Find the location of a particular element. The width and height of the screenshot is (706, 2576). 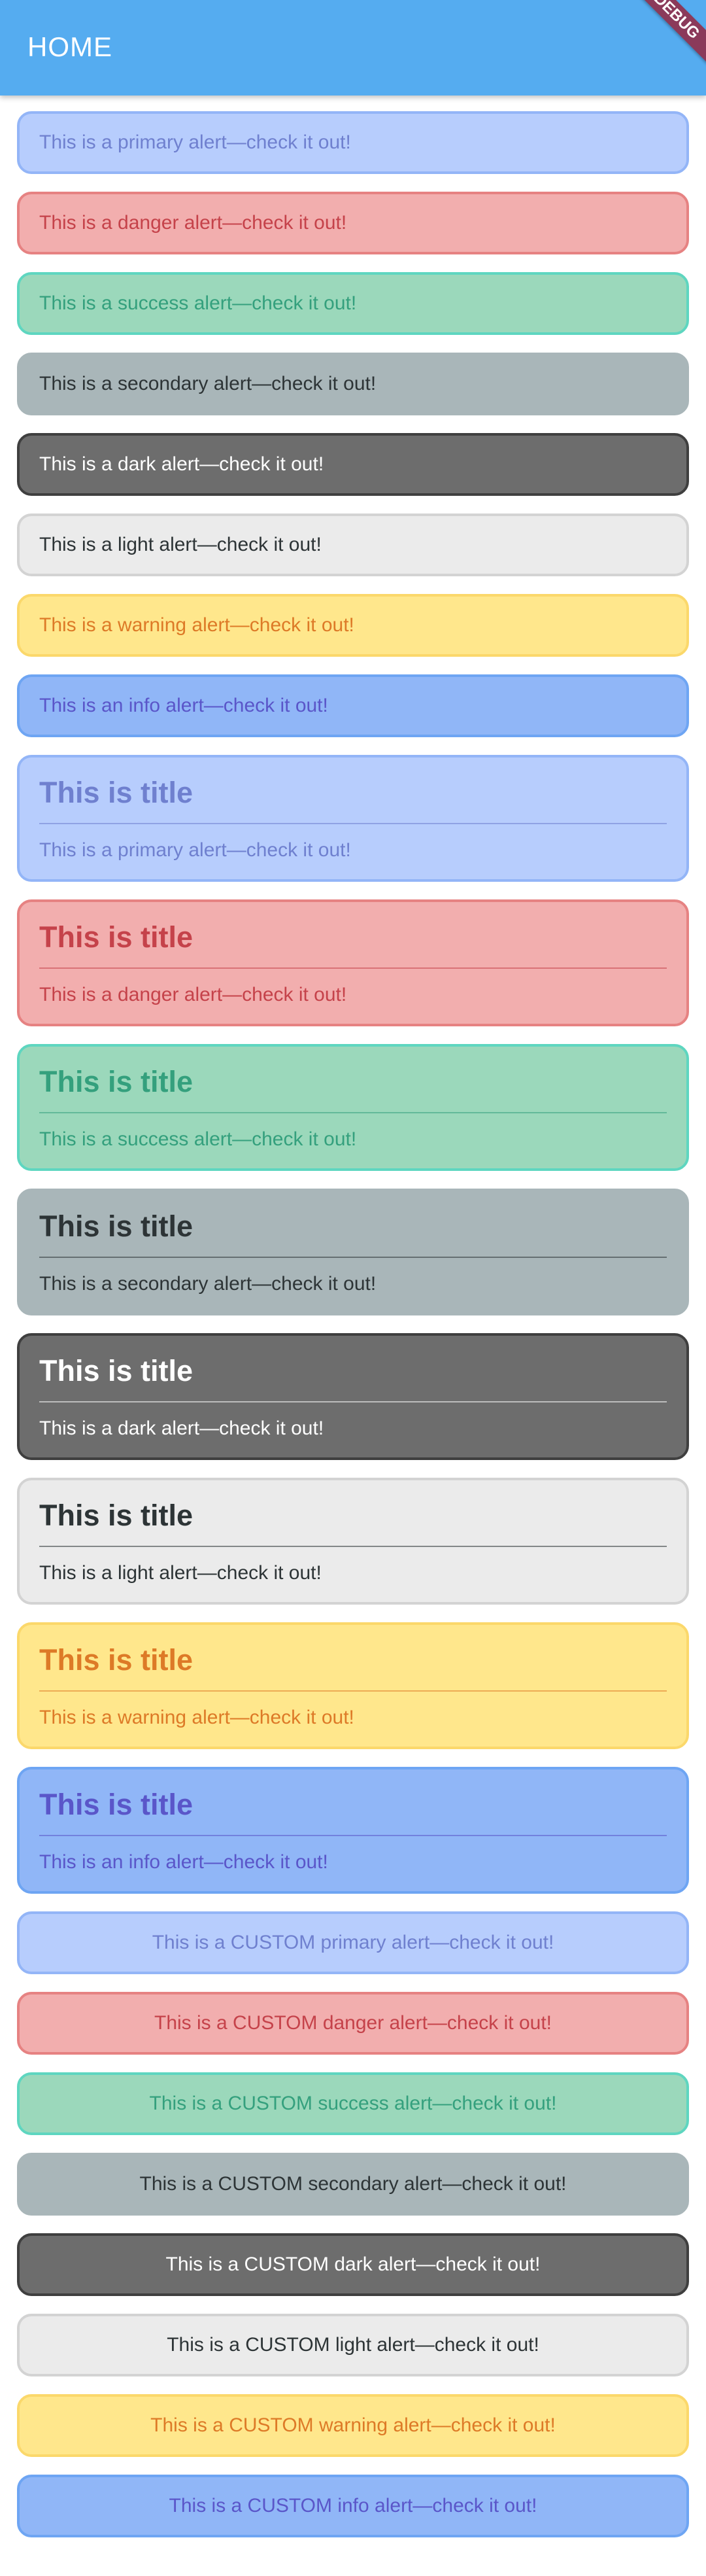

alert-warning: This is a warning alert—check it out! is located at coordinates (353, 625).